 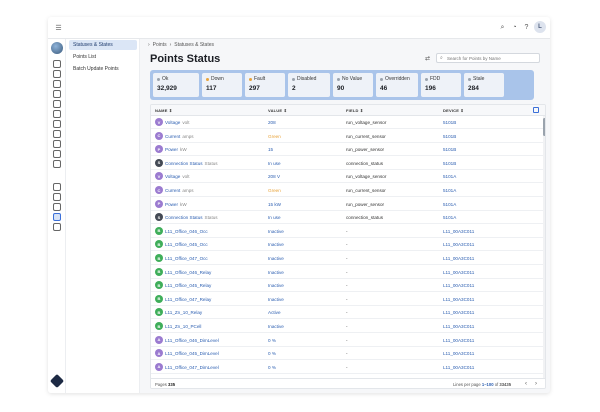 I want to click on table-row: V Voltage volt 208 V run_voltage_sensor 5101A, so click(x=347, y=177).